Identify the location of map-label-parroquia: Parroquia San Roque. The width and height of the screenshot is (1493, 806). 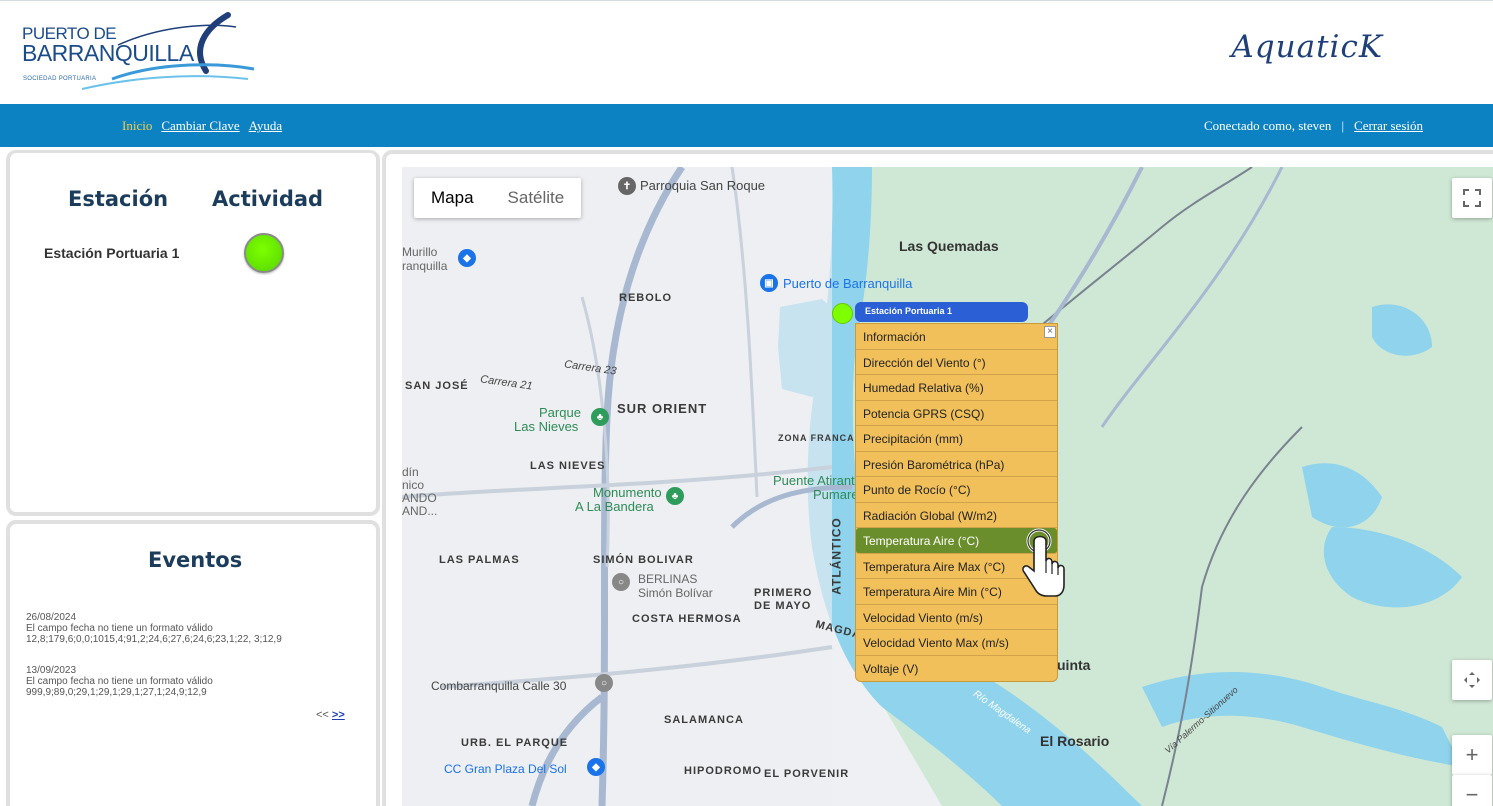
(703, 185).